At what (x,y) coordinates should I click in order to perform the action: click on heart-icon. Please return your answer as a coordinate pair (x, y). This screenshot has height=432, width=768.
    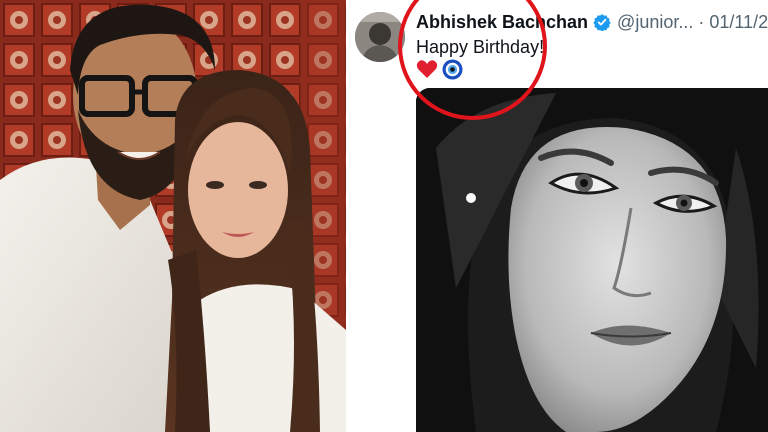
    Looking at the image, I should click on (427, 69).